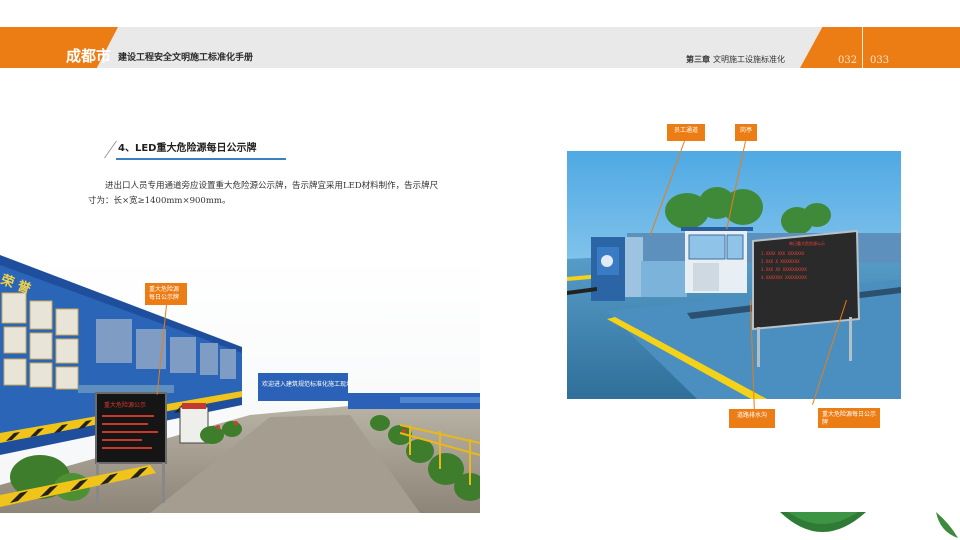 This screenshot has height=540, width=960. Describe the element at coordinates (862, 47) in the screenshot. I see `page-number-divider` at that location.